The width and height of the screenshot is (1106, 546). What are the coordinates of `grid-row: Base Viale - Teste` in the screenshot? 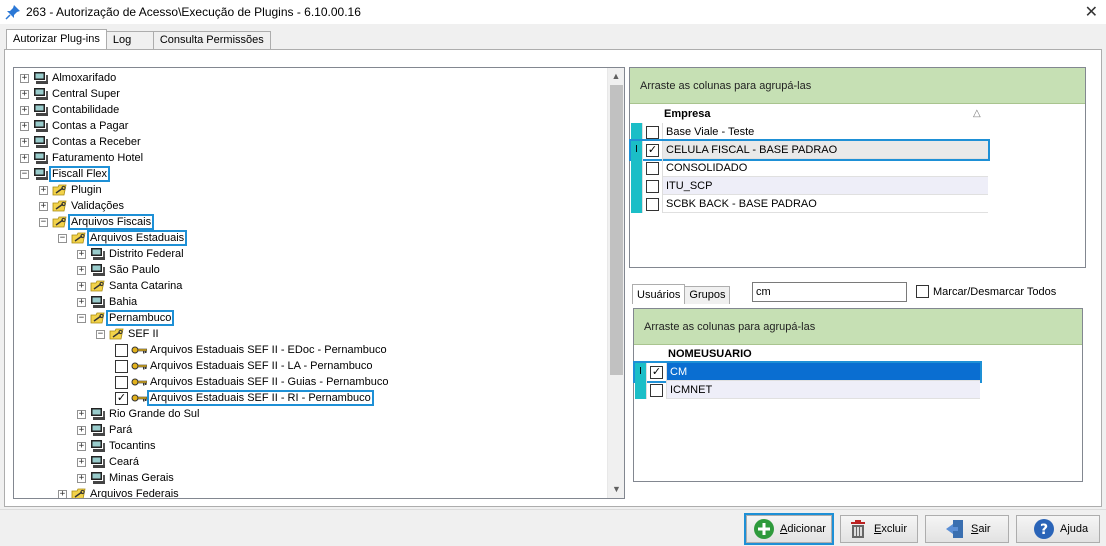 It's located at (809, 132).